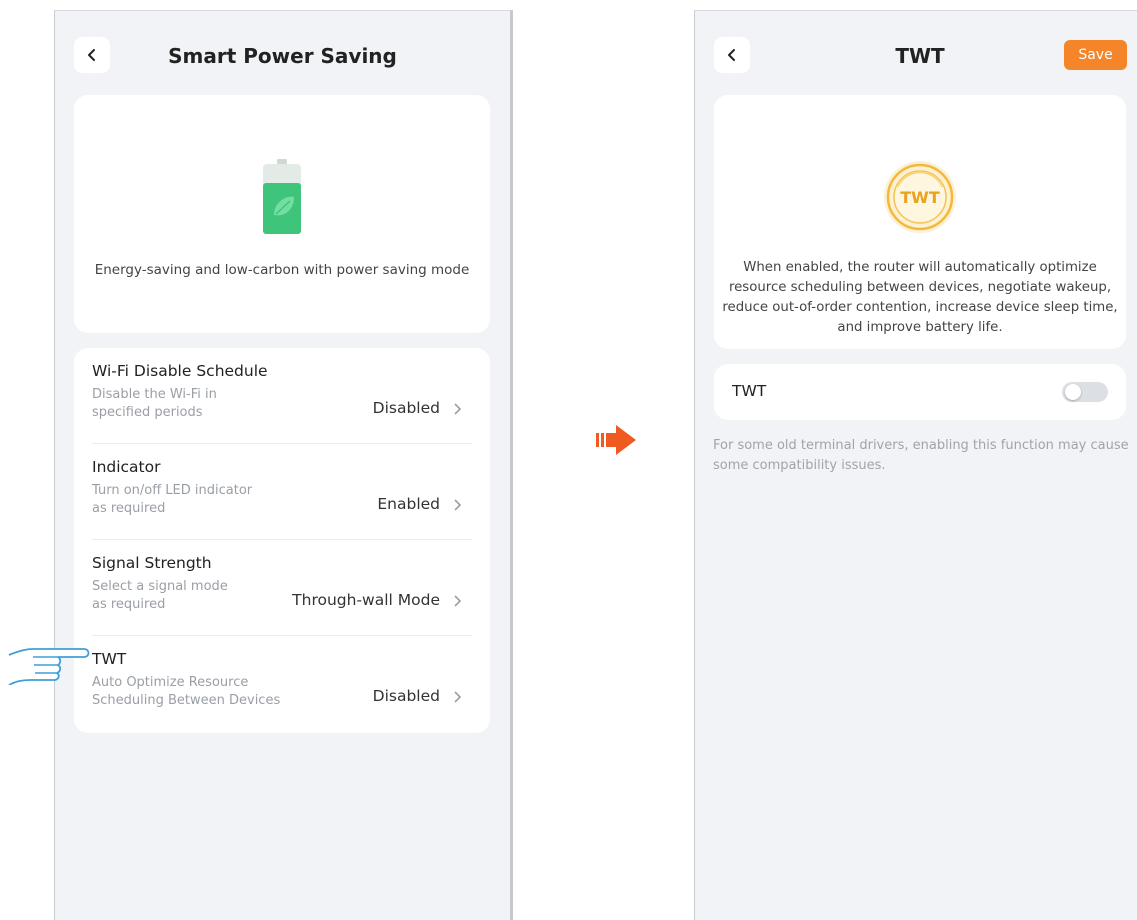 The width and height of the screenshot is (1137, 920). What do you see at coordinates (180, 371) in the screenshot?
I see `item-title: Wi-Fi Disable Schedule` at bounding box center [180, 371].